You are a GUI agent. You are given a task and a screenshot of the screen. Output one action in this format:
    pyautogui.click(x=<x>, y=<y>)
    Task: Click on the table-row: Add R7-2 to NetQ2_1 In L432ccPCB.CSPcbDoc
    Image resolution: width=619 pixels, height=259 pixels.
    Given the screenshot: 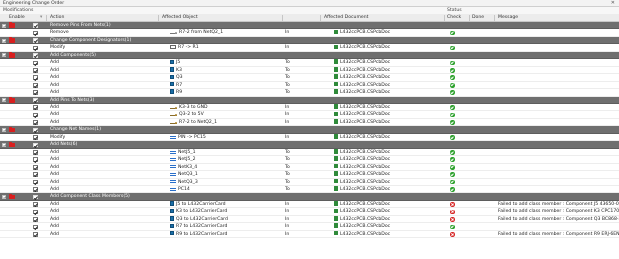 What is the action you would take?
    pyautogui.click(x=309, y=123)
    